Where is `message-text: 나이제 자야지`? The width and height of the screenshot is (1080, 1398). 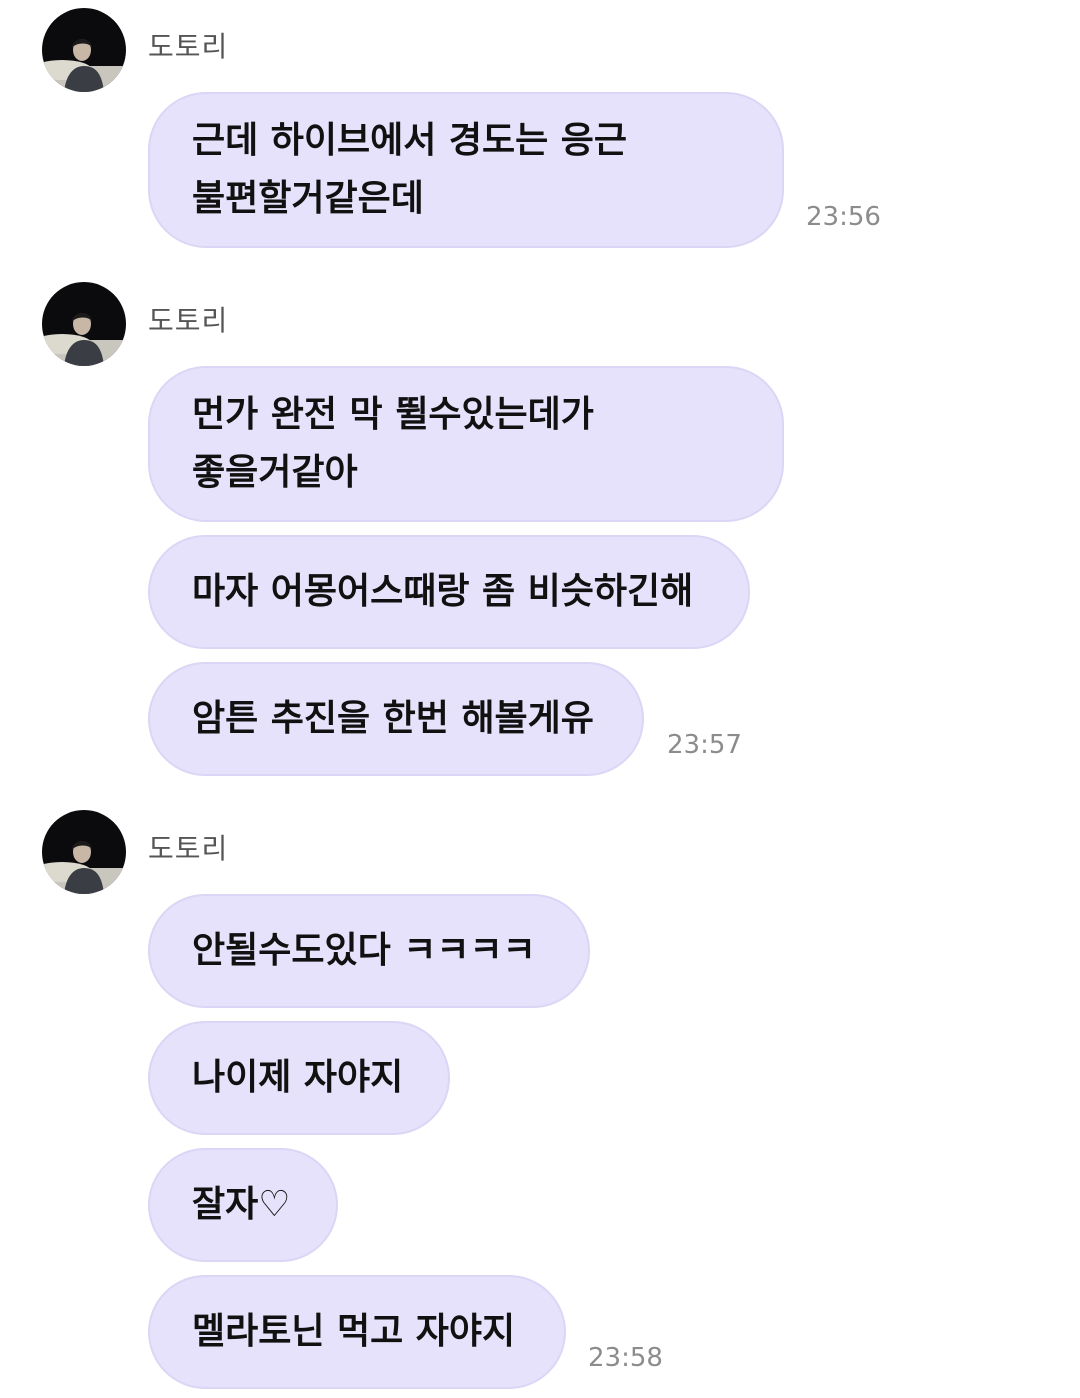
message-text: 나이제 자야지 is located at coordinates (298, 1077).